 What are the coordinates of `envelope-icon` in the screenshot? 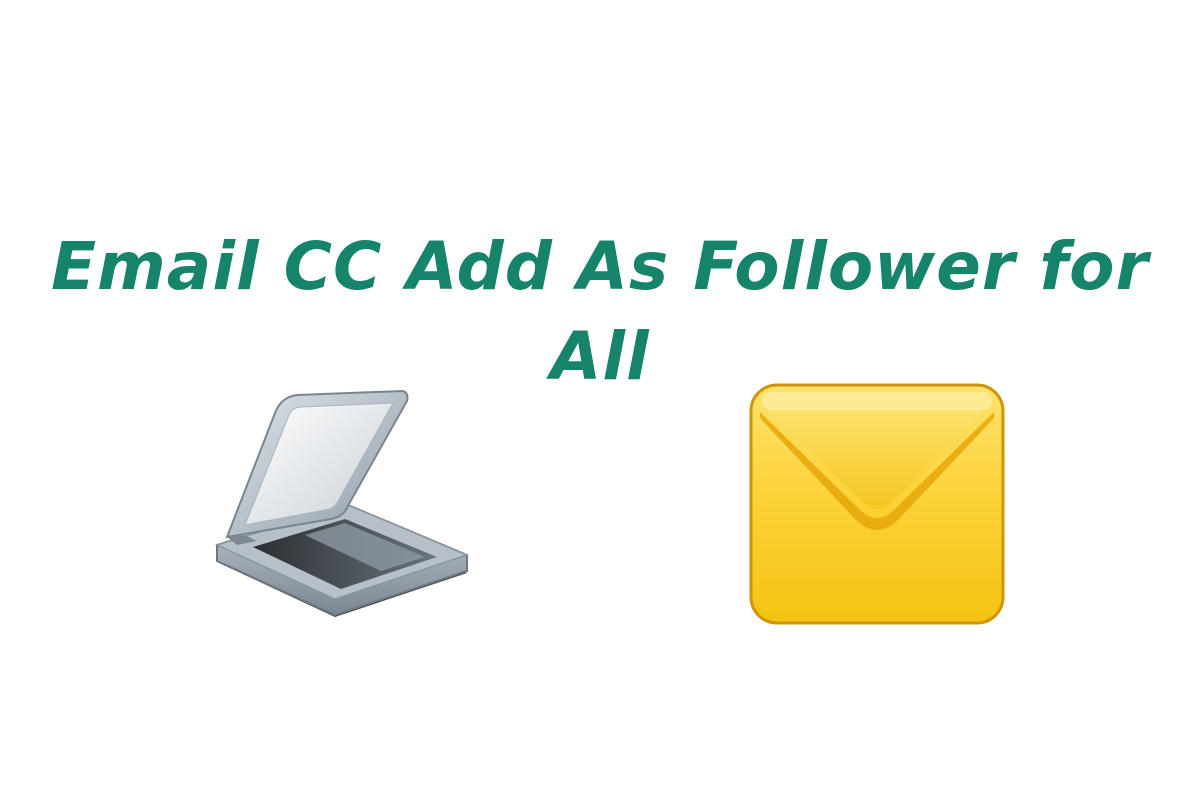 It's located at (877, 504).